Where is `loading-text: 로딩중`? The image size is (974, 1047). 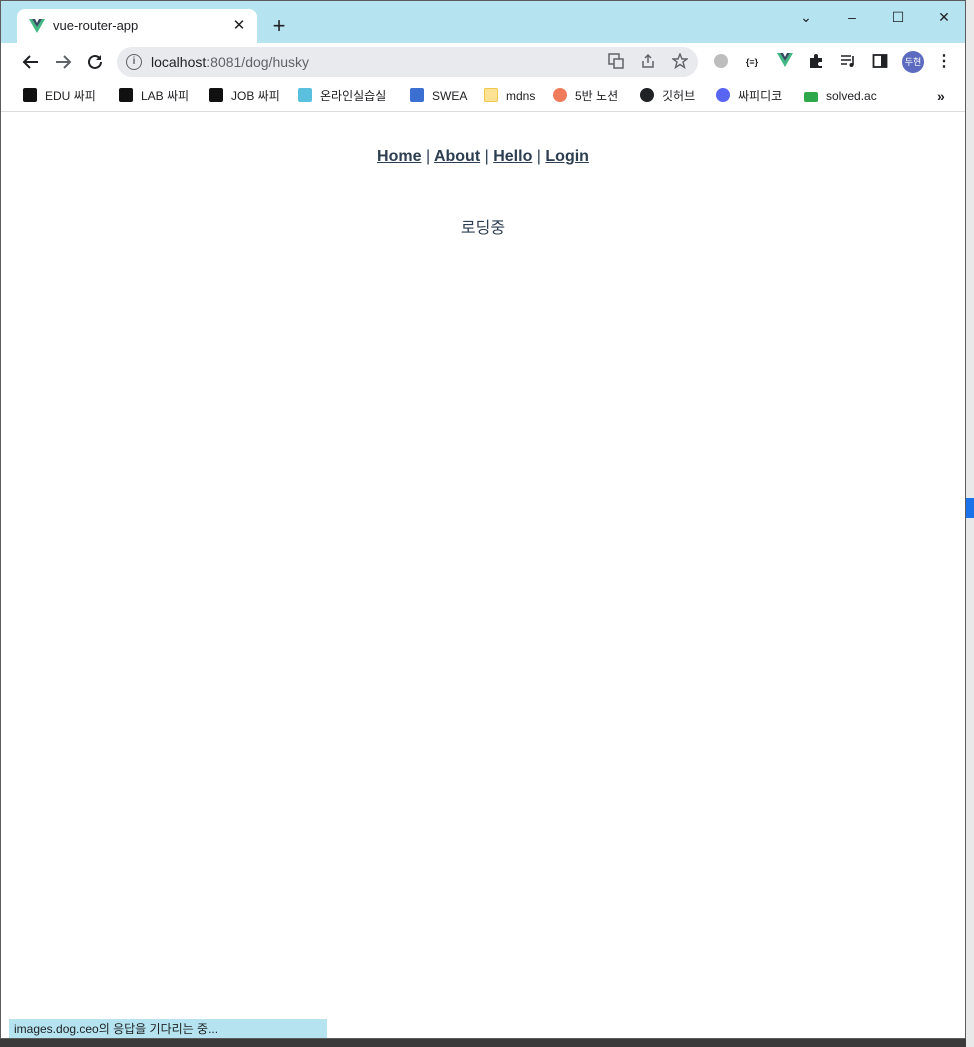 loading-text: 로딩중 is located at coordinates (483, 228).